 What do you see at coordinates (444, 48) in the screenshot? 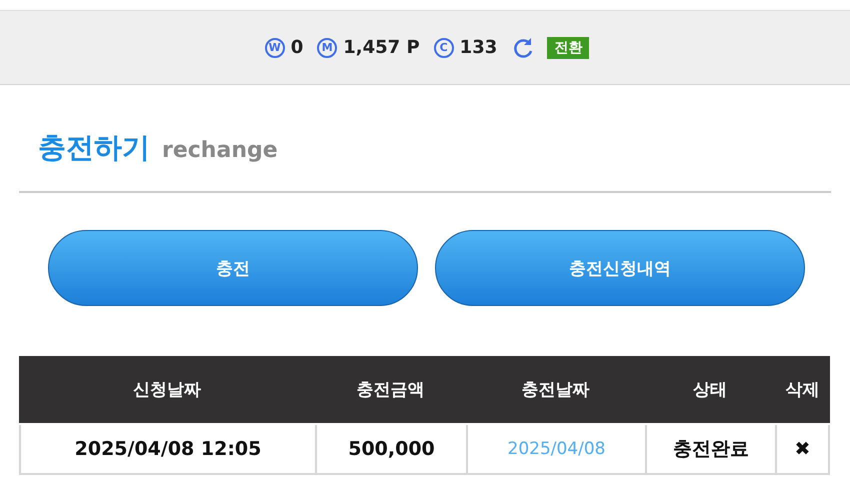
I see `coin-icon: C` at bounding box center [444, 48].